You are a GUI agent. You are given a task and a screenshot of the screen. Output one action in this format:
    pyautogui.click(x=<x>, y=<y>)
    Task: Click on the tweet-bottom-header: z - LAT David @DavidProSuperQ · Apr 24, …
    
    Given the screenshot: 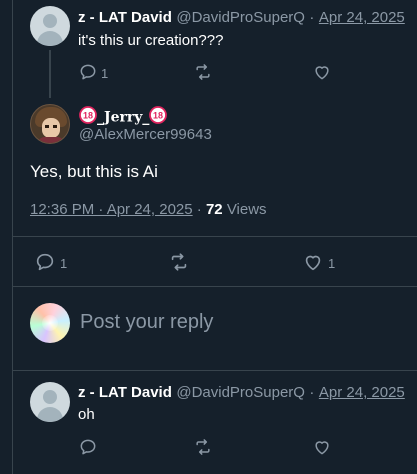 What is the action you would take?
    pyautogui.click(x=241, y=393)
    